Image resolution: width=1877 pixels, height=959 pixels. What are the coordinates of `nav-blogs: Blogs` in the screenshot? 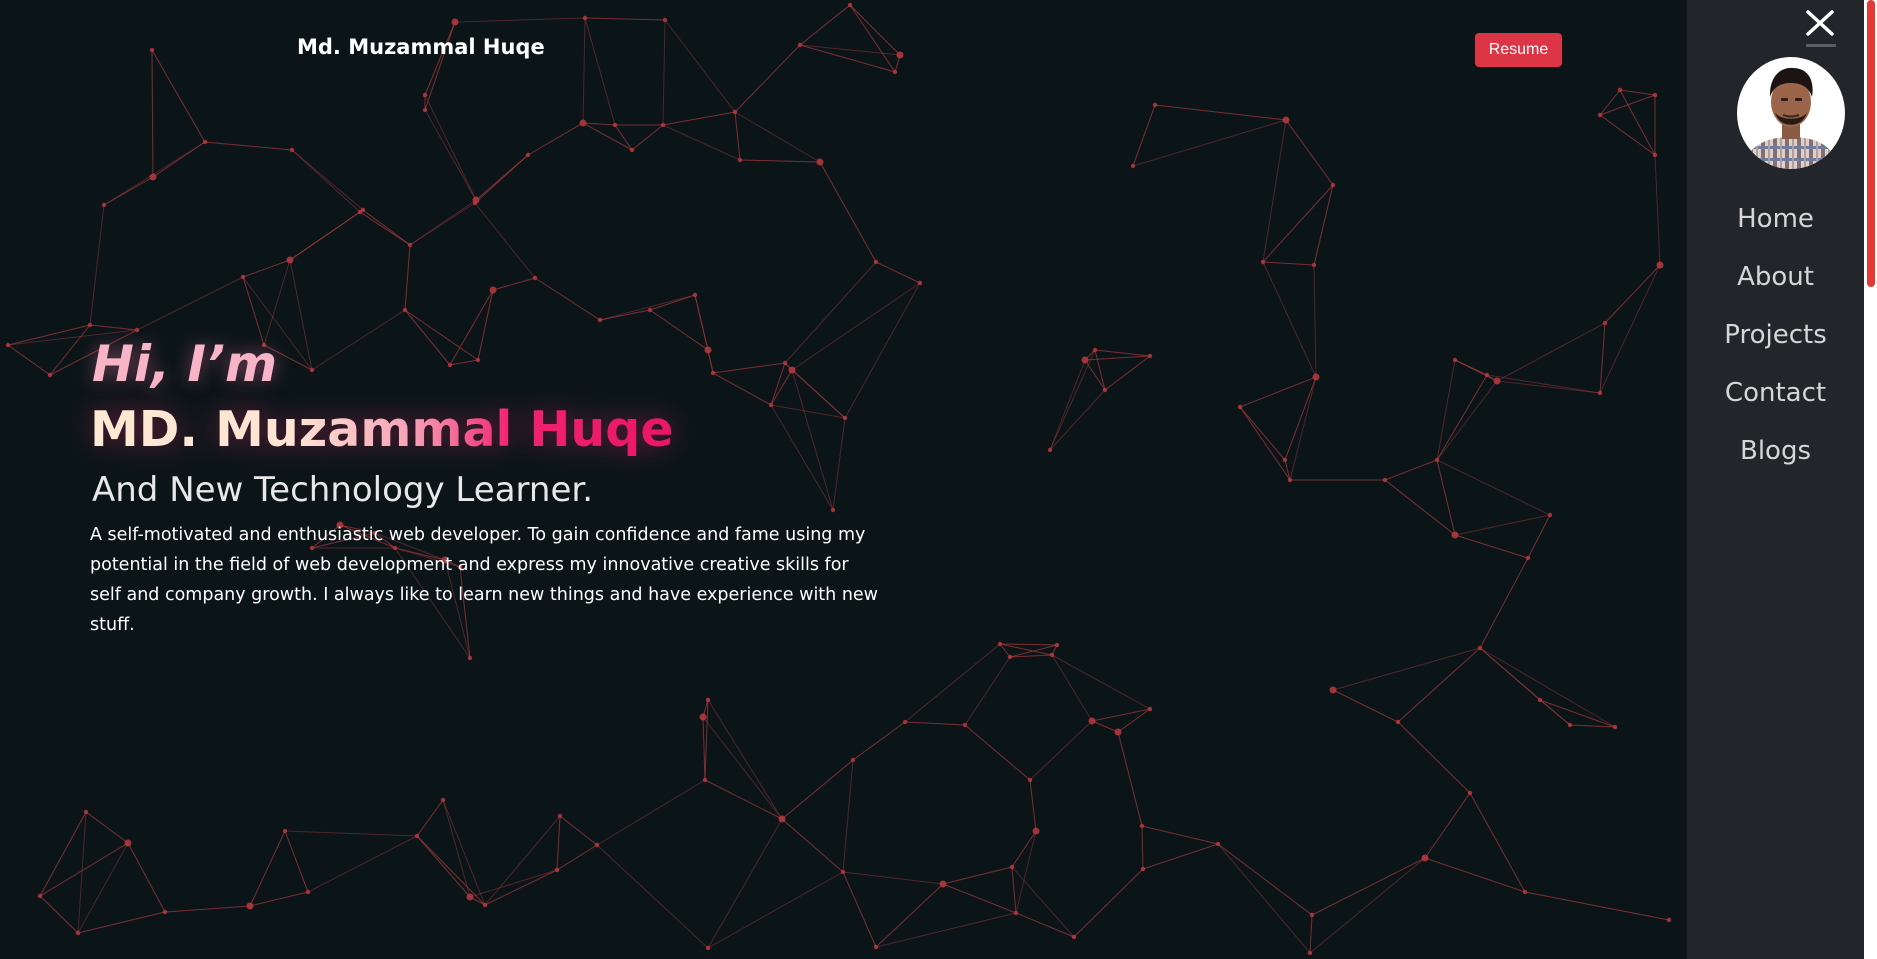 It's located at (1775, 451).